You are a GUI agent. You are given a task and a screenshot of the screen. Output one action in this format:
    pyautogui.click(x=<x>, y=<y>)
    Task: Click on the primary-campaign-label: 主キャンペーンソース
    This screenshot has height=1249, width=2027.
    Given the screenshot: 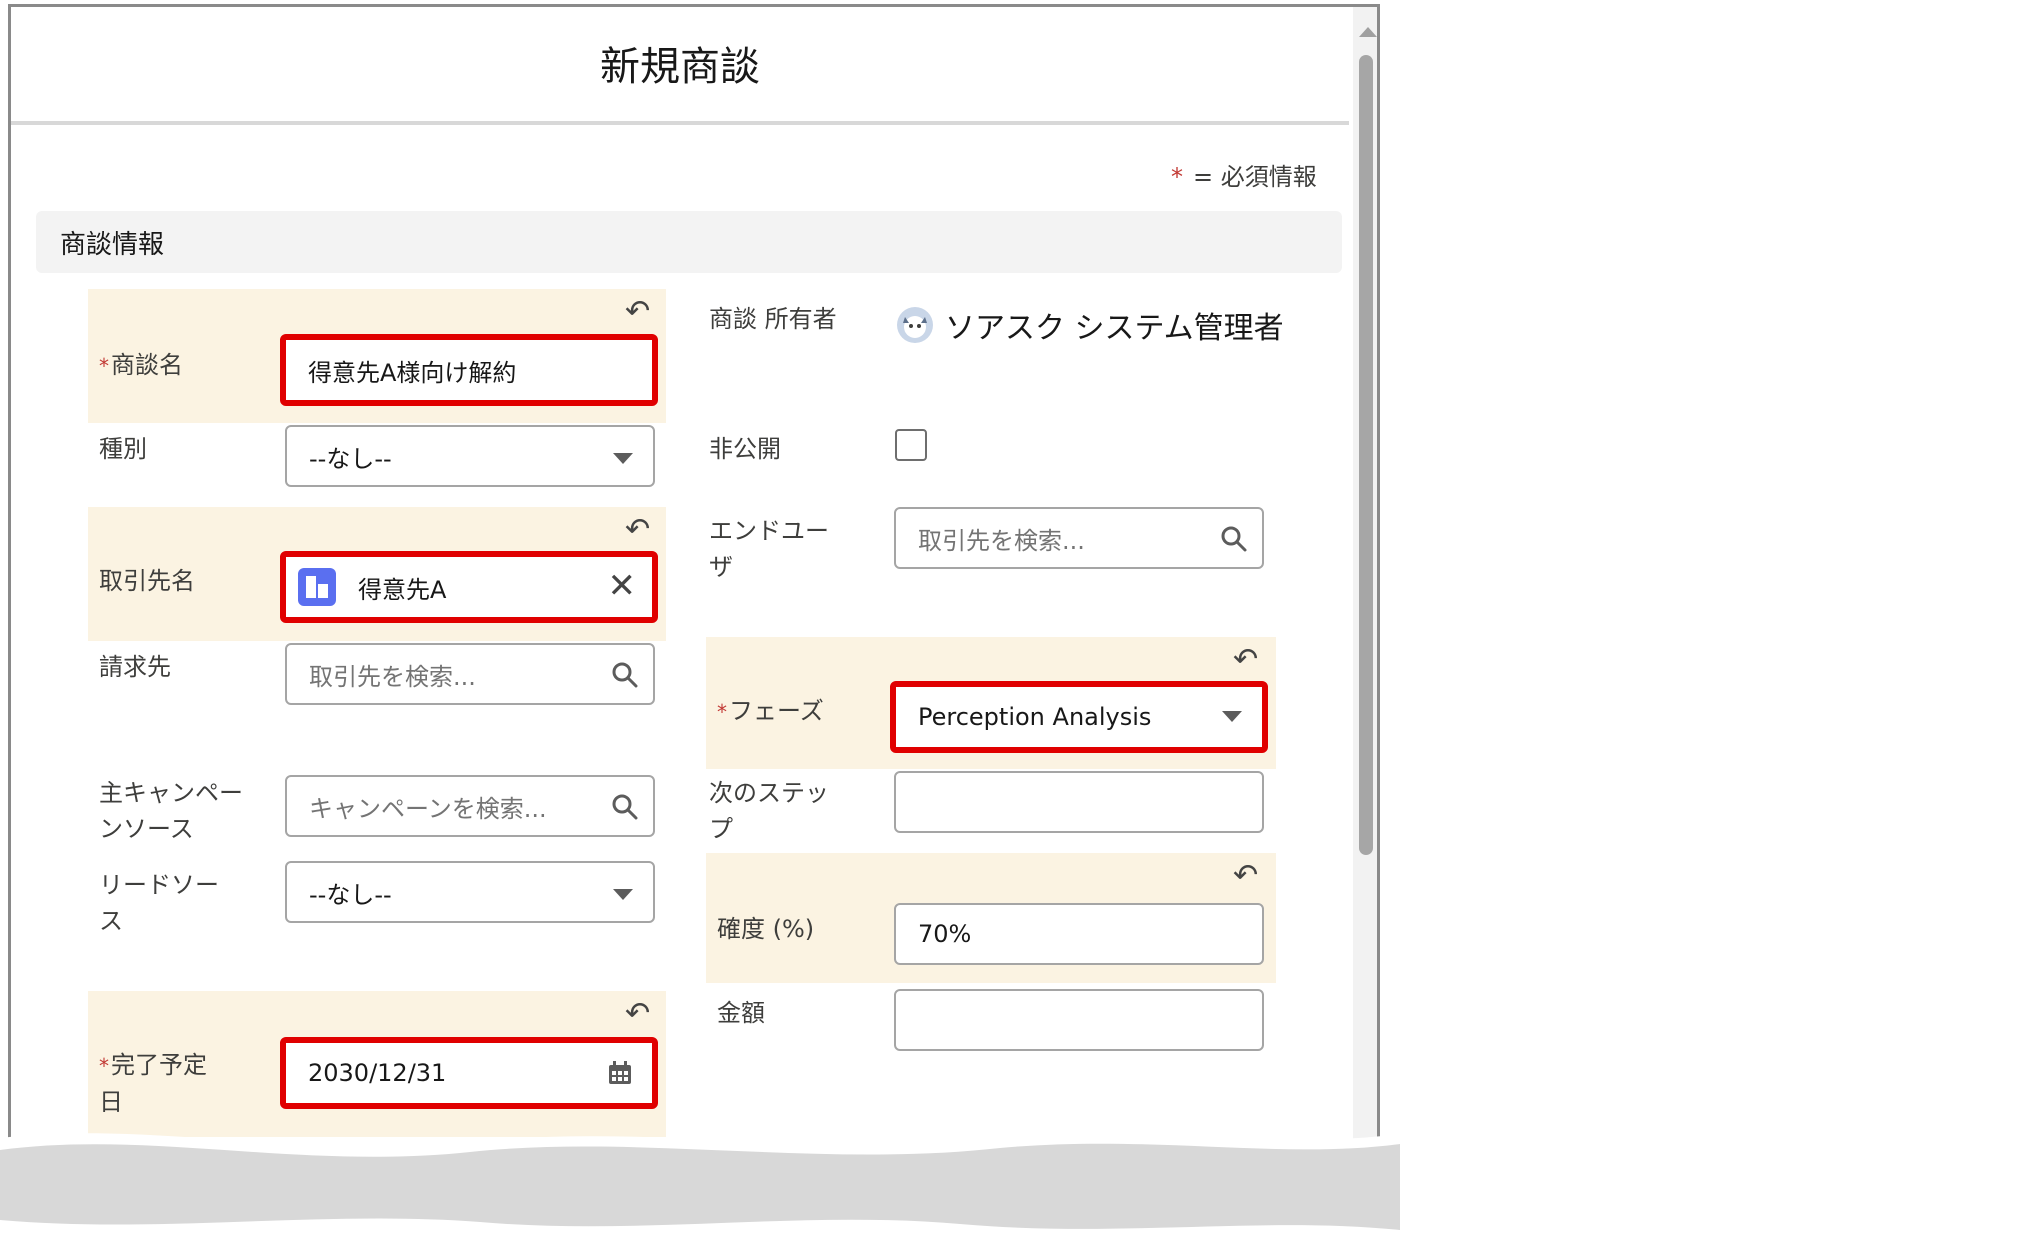 What is the action you would take?
    pyautogui.click(x=171, y=811)
    